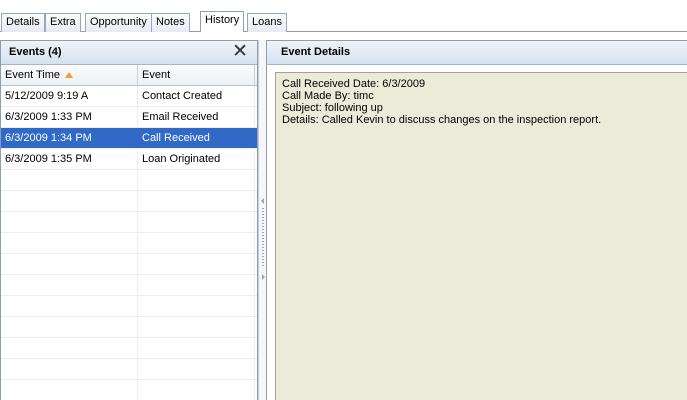 Image resolution: width=687 pixels, height=400 pixels. I want to click on panel-splitter, so click(262, 220).